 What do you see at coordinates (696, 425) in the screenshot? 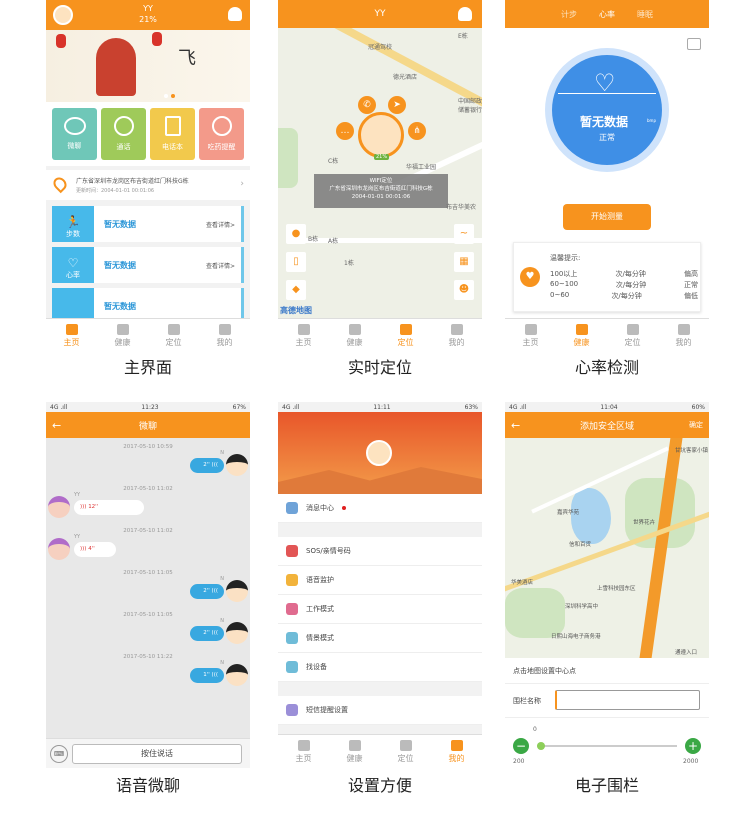
I see `confirm-button: 确定` at bounding box center [696, 425].